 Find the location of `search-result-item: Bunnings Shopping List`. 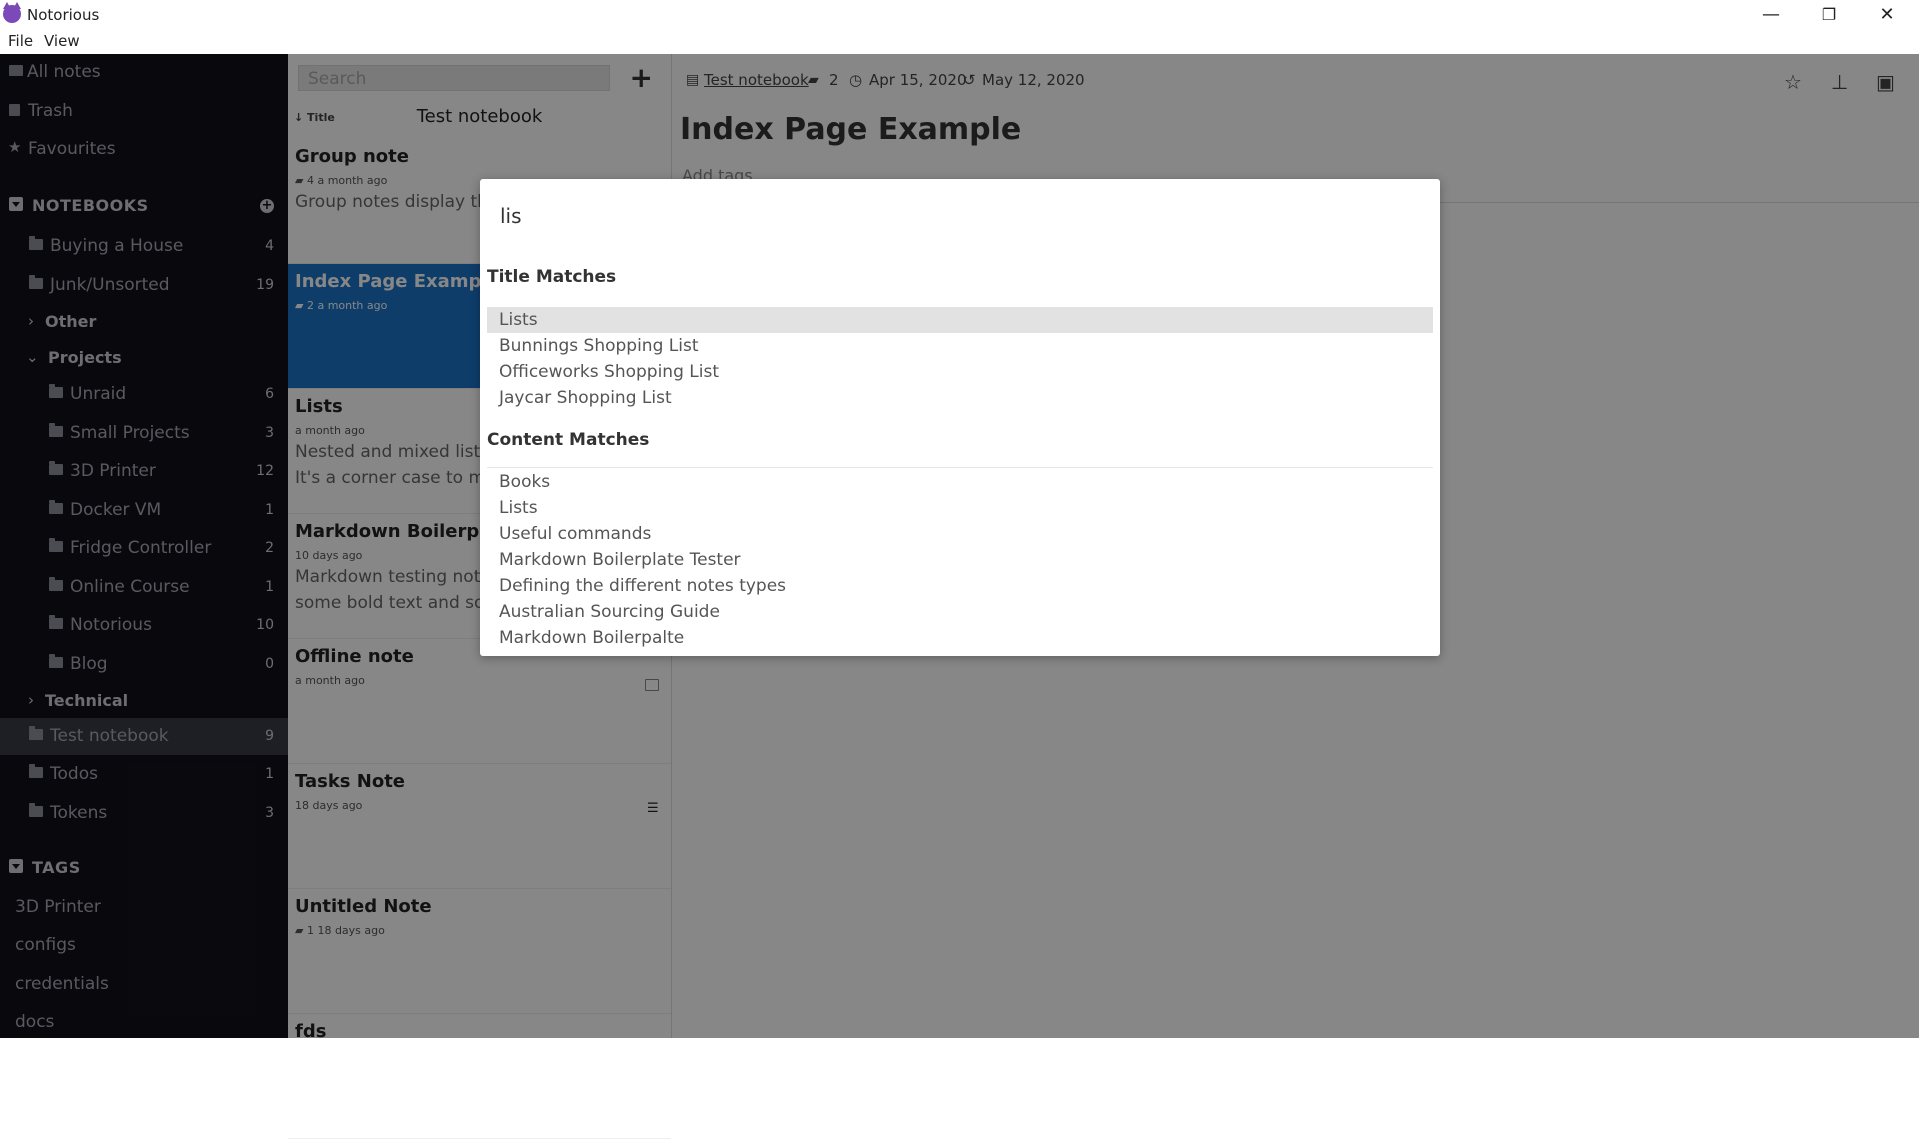

search-result-item: Bunnings Shopping List is located at coordinates (960, 346).